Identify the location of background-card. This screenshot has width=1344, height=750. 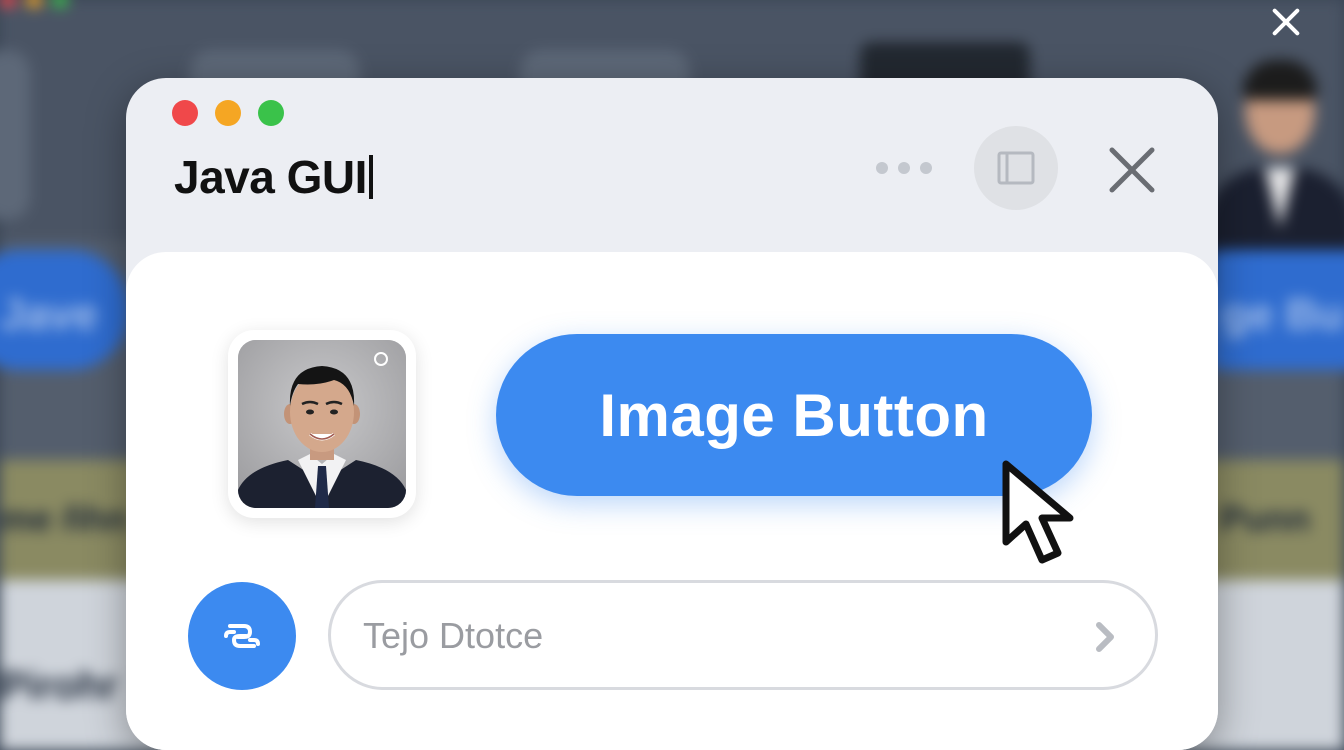
(15, 135).